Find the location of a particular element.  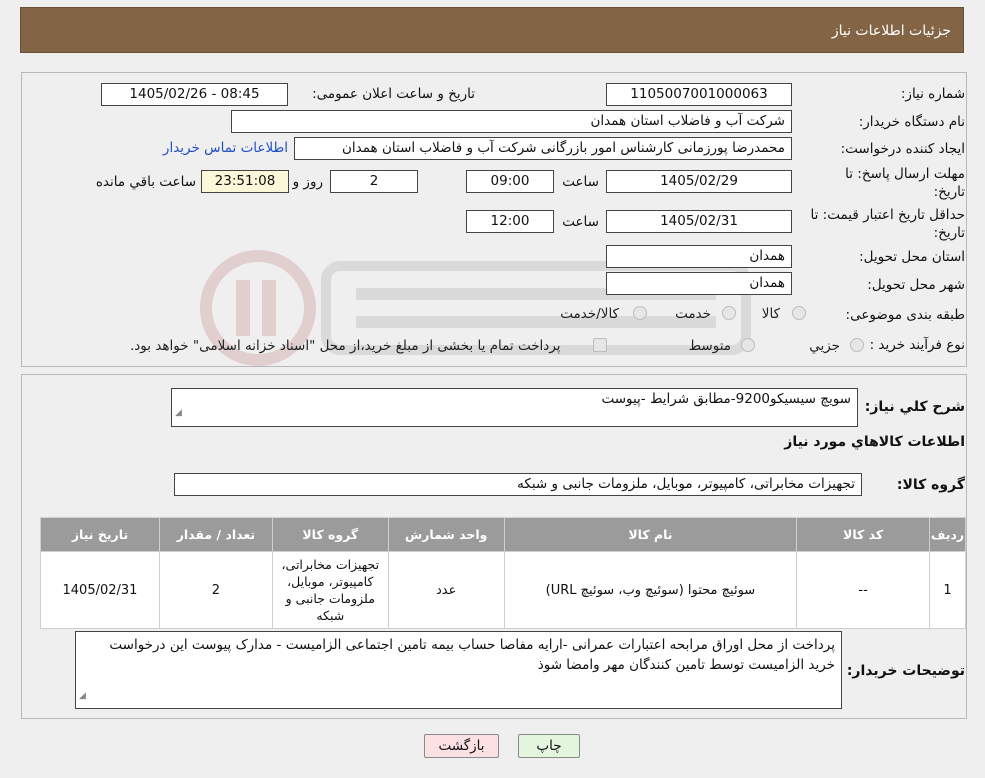

city-field: همدان is located at coordinates (699, 283).